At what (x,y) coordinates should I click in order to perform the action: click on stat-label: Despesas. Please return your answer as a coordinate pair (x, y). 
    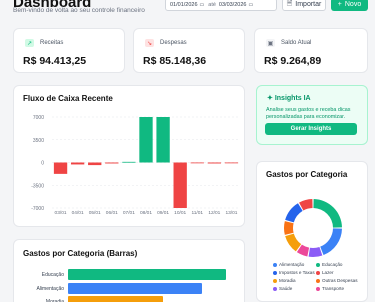
    Looking at the image, I should click on (173, 43).